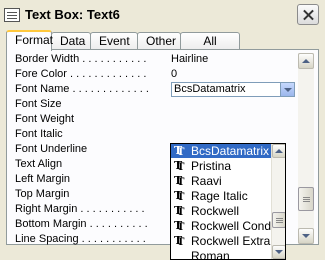 Image resolution: width=325 pixels, height=260 pixels. What do you see at coordinates (81, 224) in the screenshot?
I see `property-name: Bottom Margin . . . . . . . . . .` at bounding box center [81, 224].